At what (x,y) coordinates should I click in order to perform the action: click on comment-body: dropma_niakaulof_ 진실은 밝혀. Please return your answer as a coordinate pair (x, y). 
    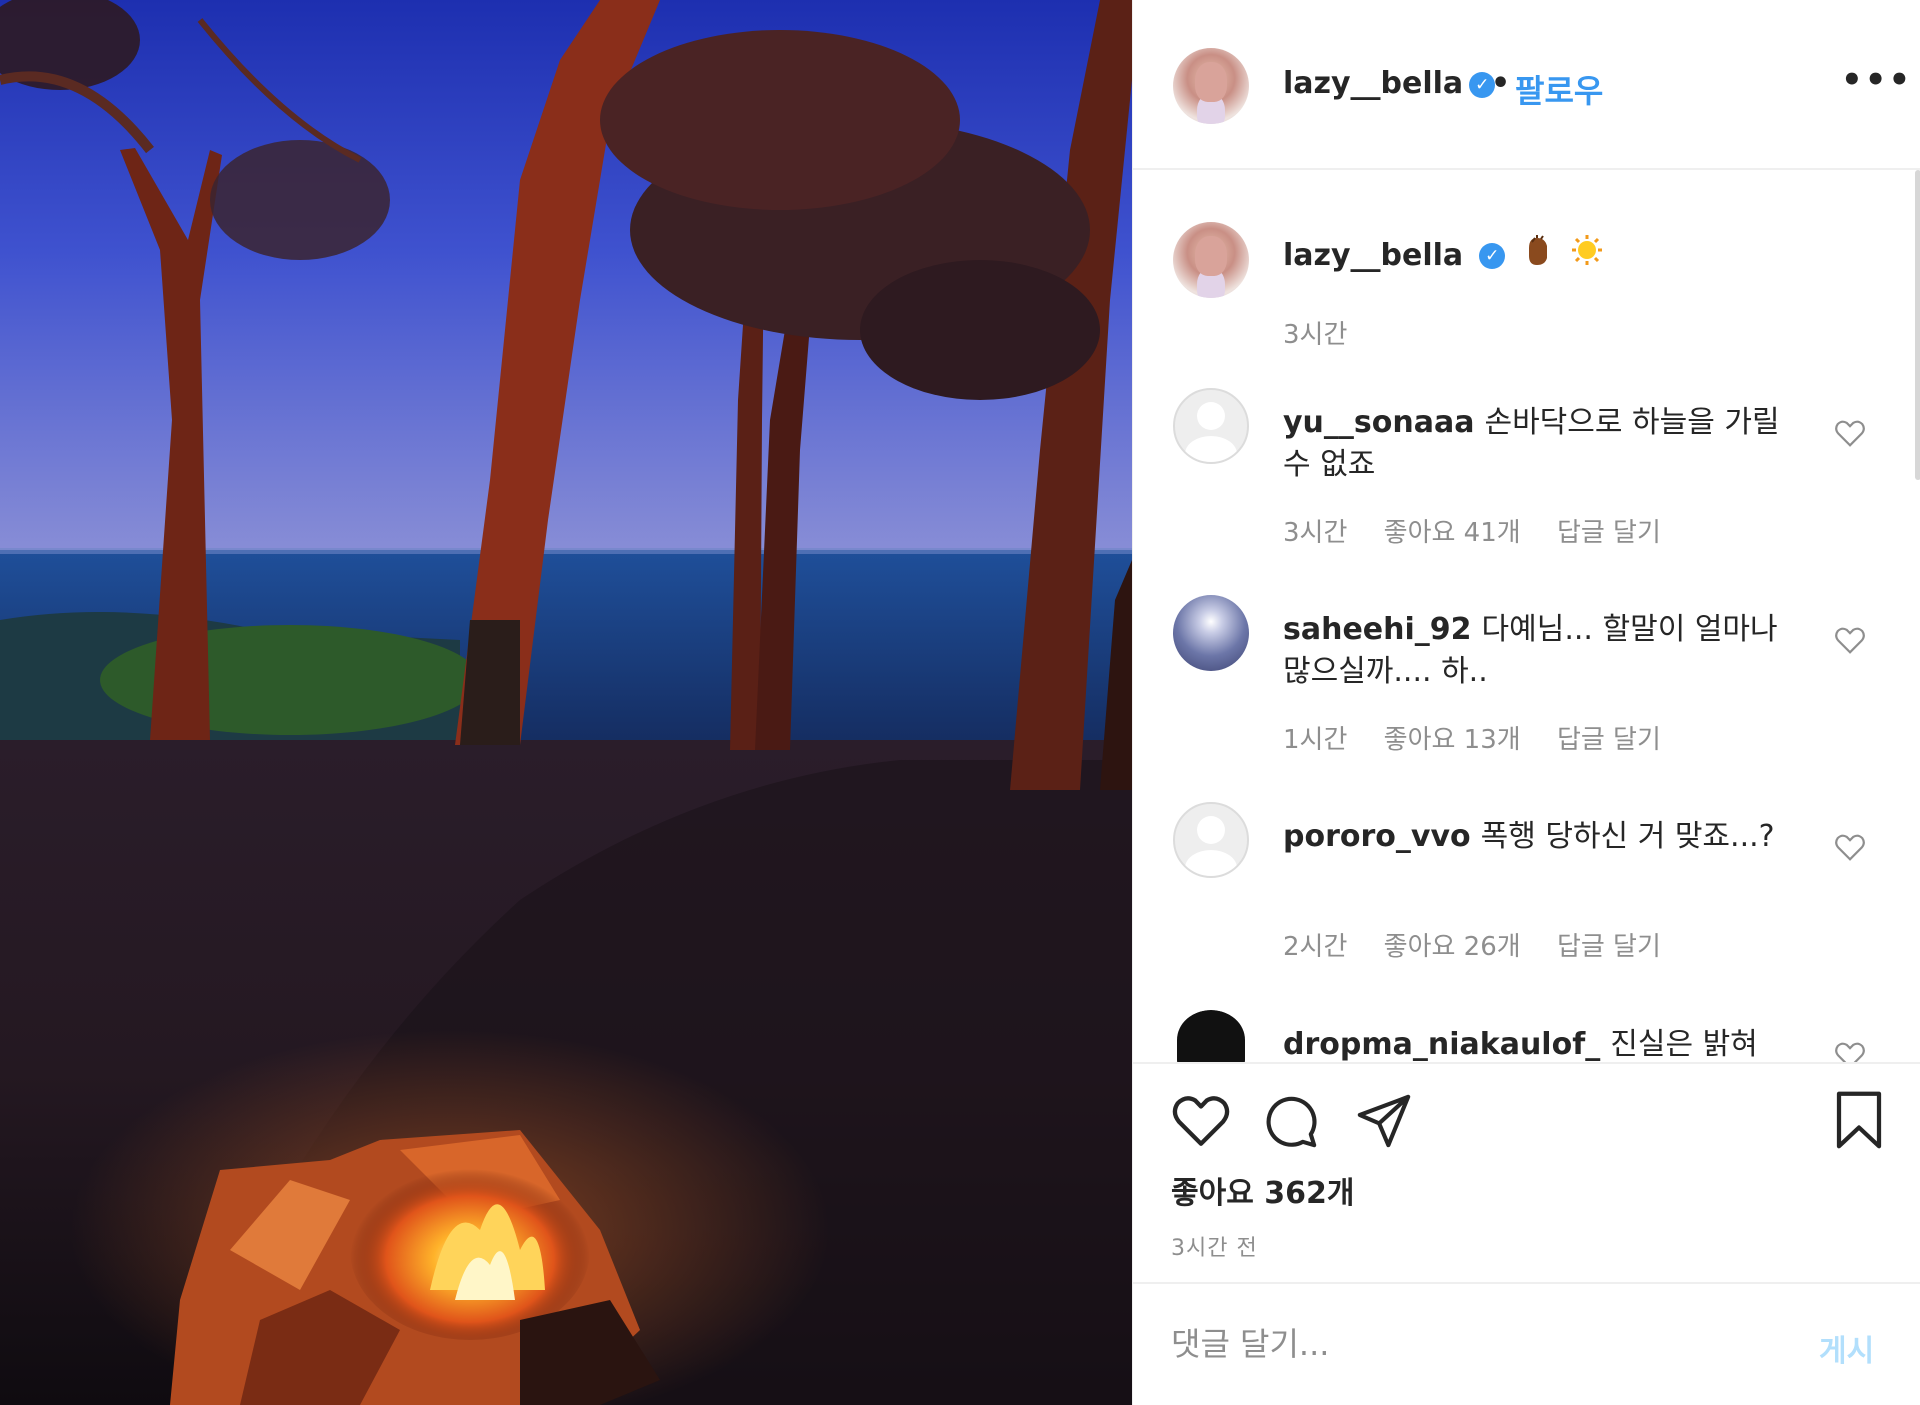
    Looking at the image, I should click on (1543, 1043).